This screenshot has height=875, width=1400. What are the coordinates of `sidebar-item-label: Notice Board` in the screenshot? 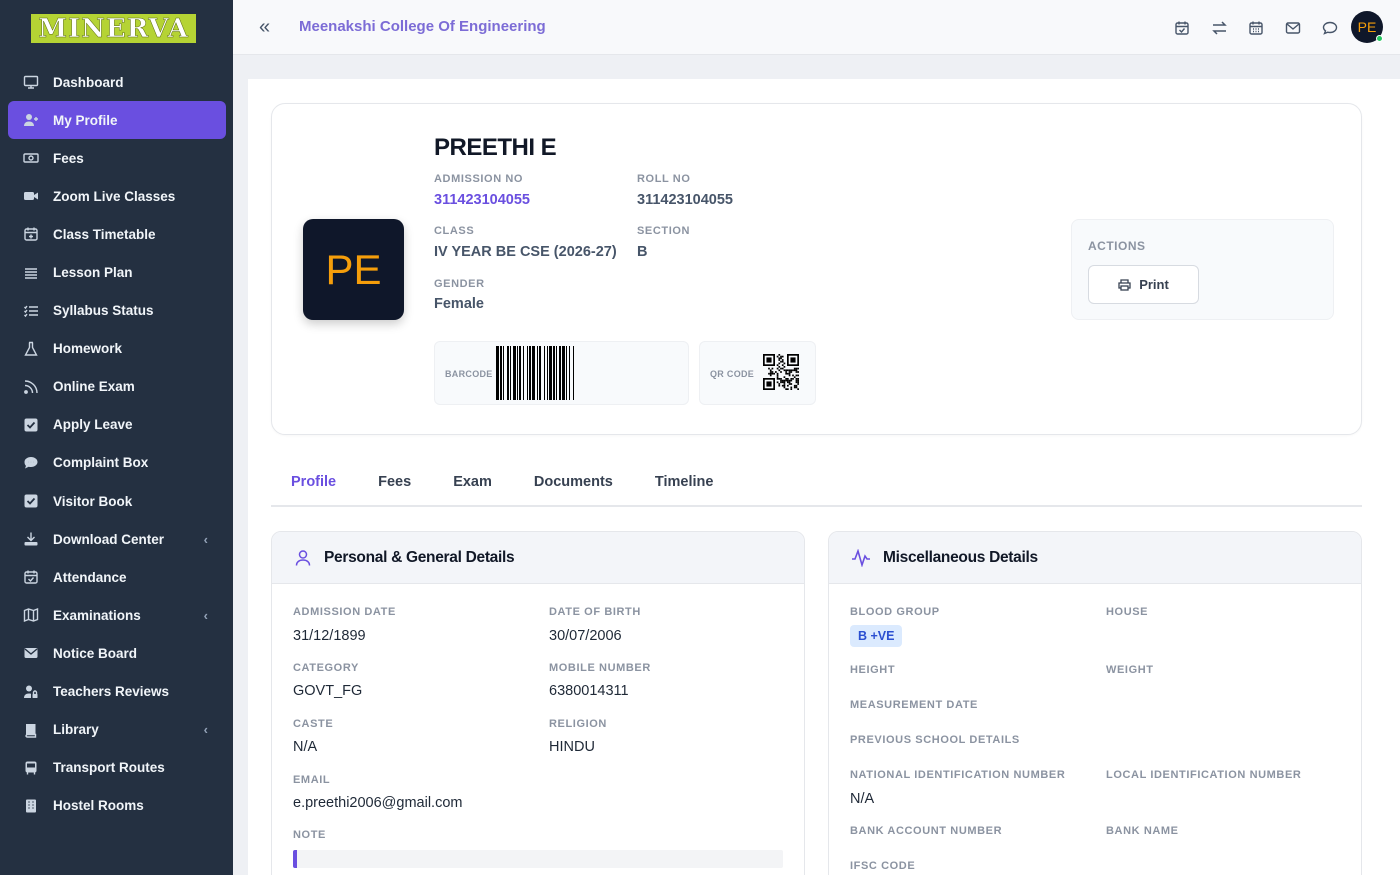 It's located at (95, 653).